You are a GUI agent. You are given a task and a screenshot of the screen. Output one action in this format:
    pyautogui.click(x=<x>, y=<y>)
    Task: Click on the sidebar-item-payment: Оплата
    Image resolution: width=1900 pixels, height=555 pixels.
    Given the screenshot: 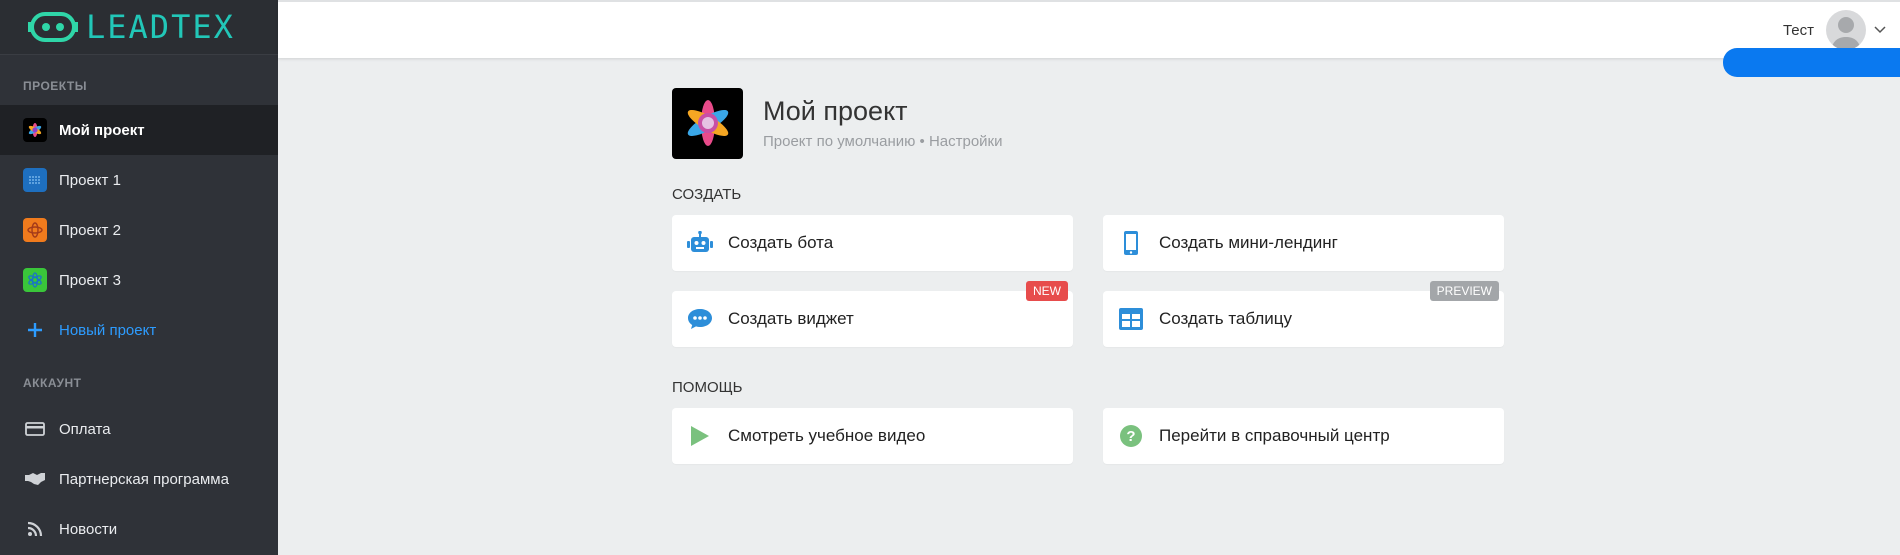 What is the action you would take?
    pyautogui.click(x=139, y=429)
    